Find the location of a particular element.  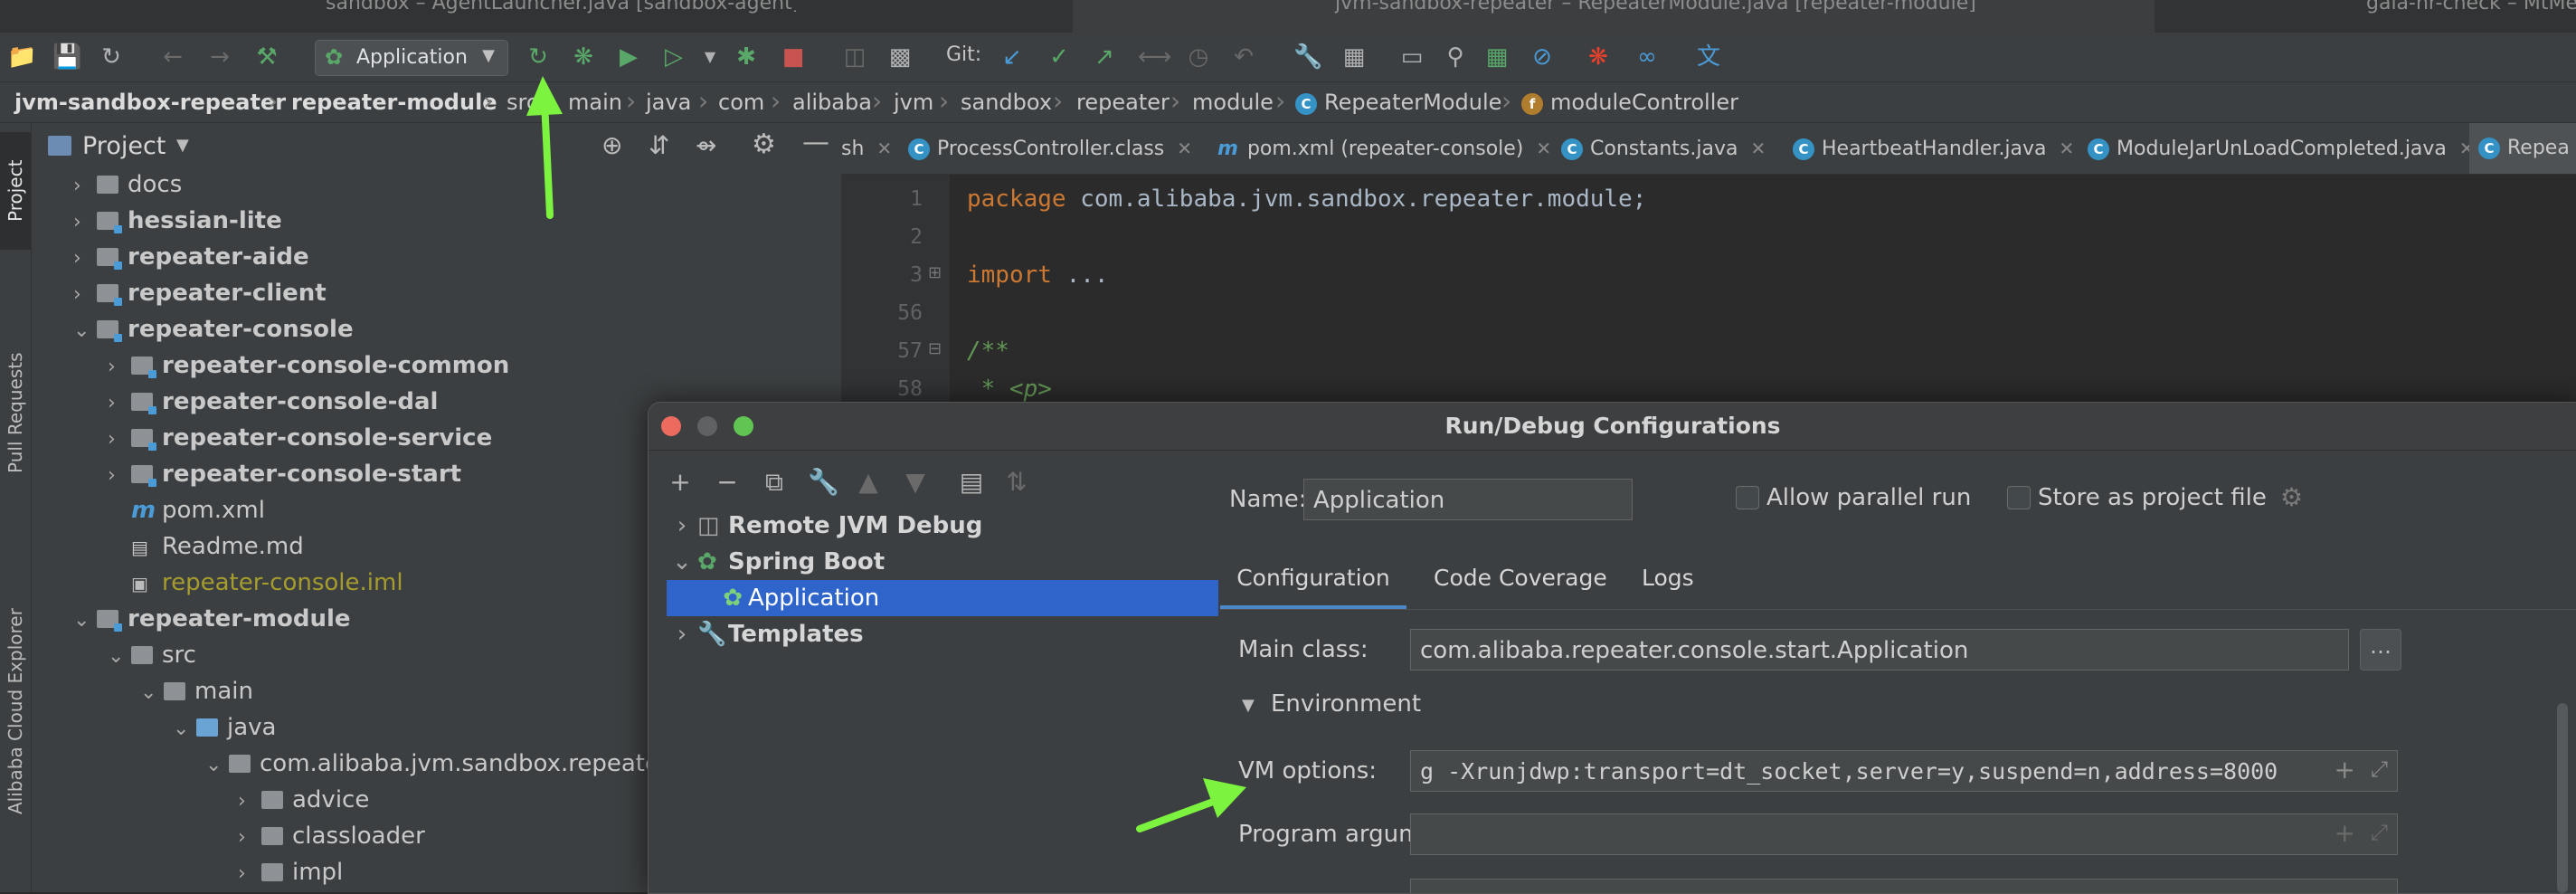

annotation-arrow-right is located at coordinates (1191, 805).